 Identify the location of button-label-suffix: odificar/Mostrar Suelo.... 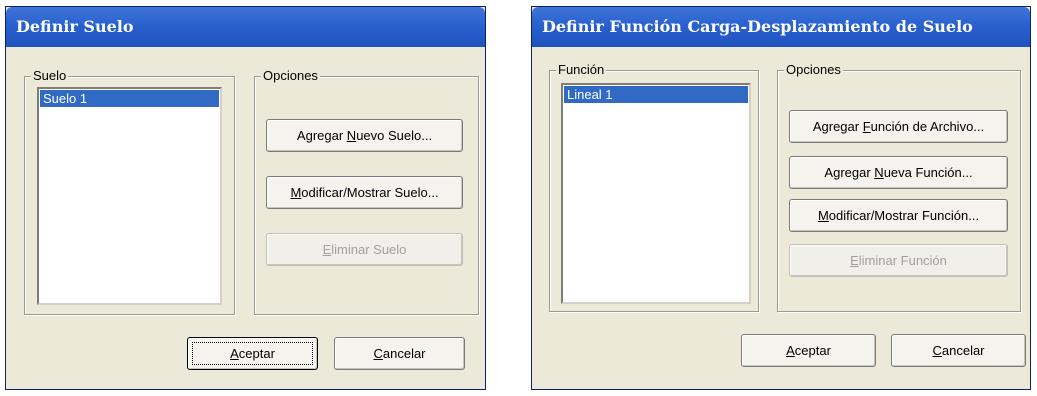
(370, 192).